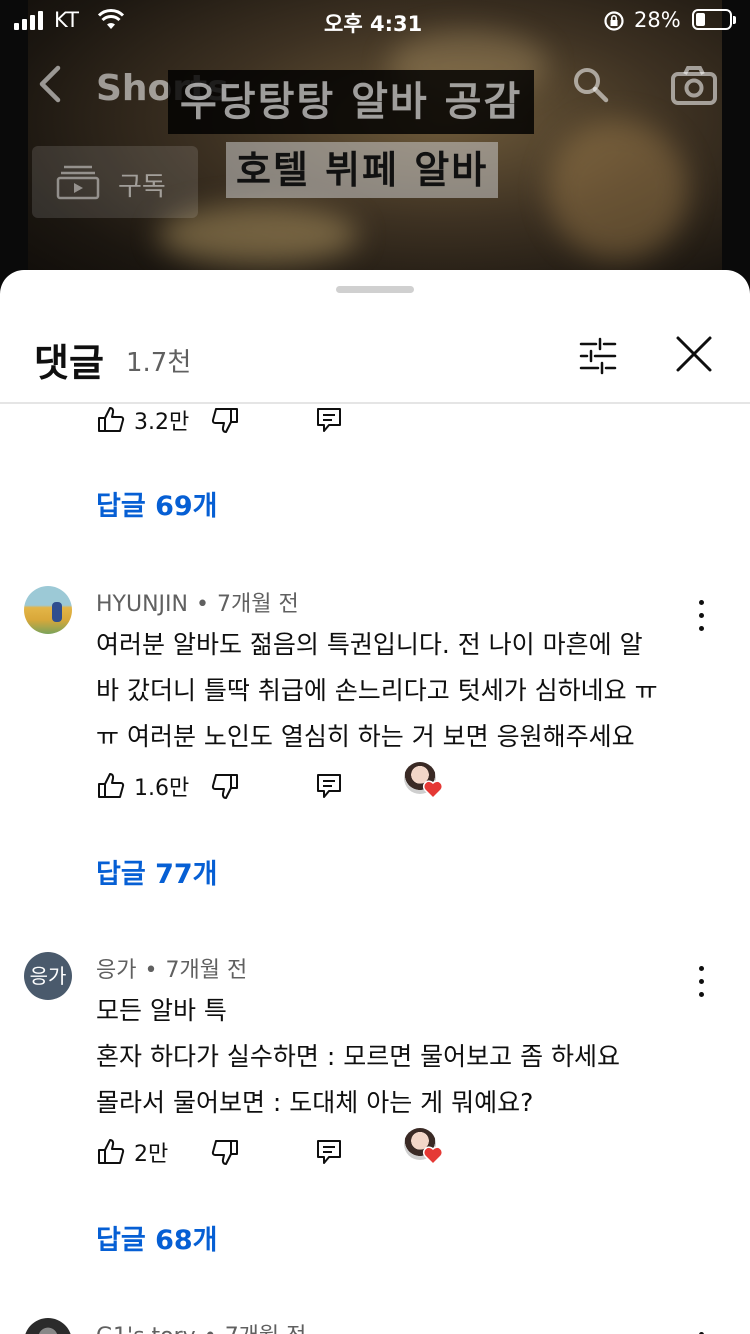 The image size is (750, 1334). Describe the element at coordinates (151, 1154) in the screenshot. I see `like-count: 2만` at that location.